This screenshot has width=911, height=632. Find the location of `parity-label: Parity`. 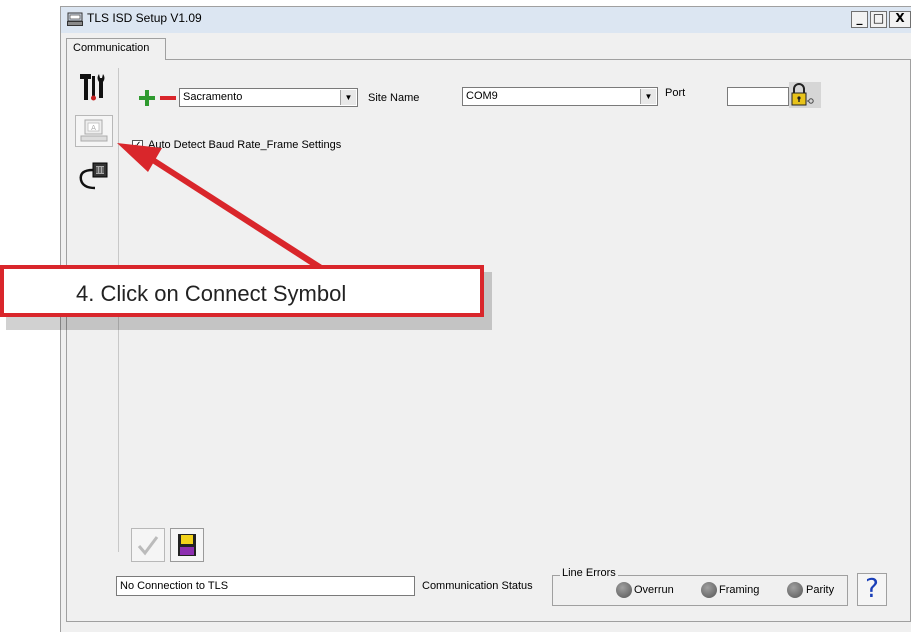

parity-label: Parity is located at coordinates (820, 590).